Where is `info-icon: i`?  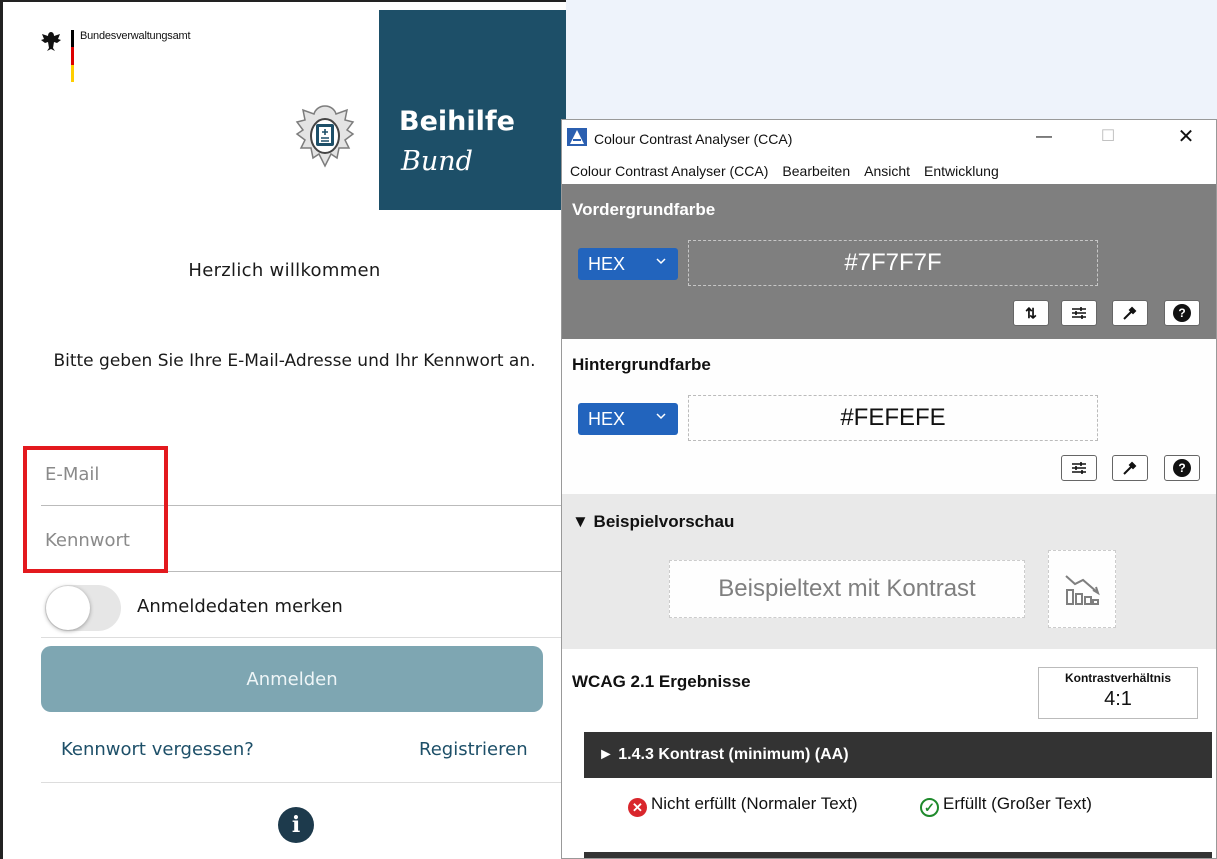 info-icon: i is located at coordinates (296, 825).